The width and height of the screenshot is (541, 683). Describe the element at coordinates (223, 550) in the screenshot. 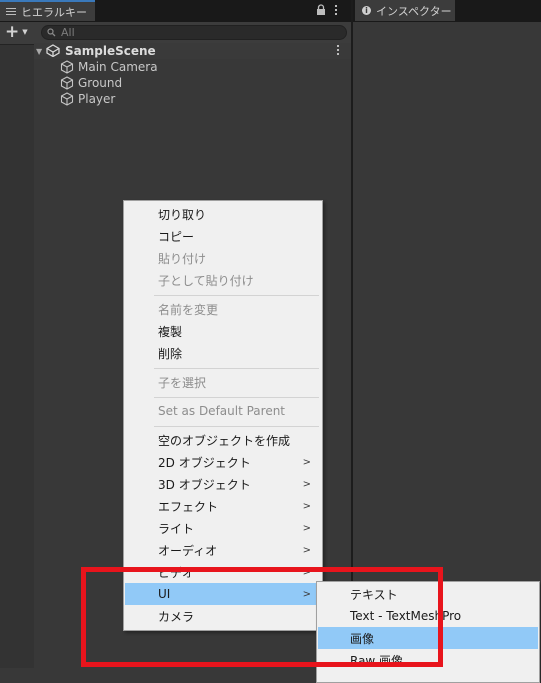

I see `menu-item-audio: オーディオ >` at that location.